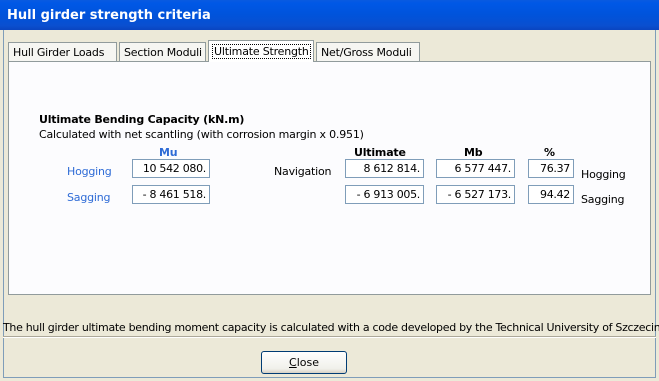 The height and width of the screenshot is (381, 659). Describe the element at coordinates (329, 337) in the screenshot. I see `separator` at that location.